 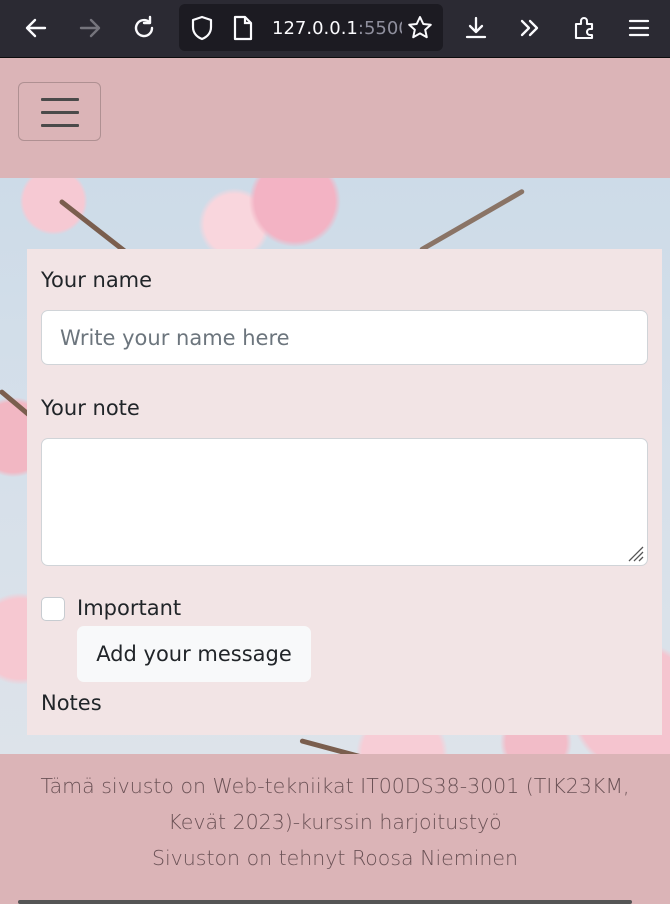 What do you see at coordinates (97, 280) in the screenshot?
I see `name-label: Your name` at bounding box center [97, 280].